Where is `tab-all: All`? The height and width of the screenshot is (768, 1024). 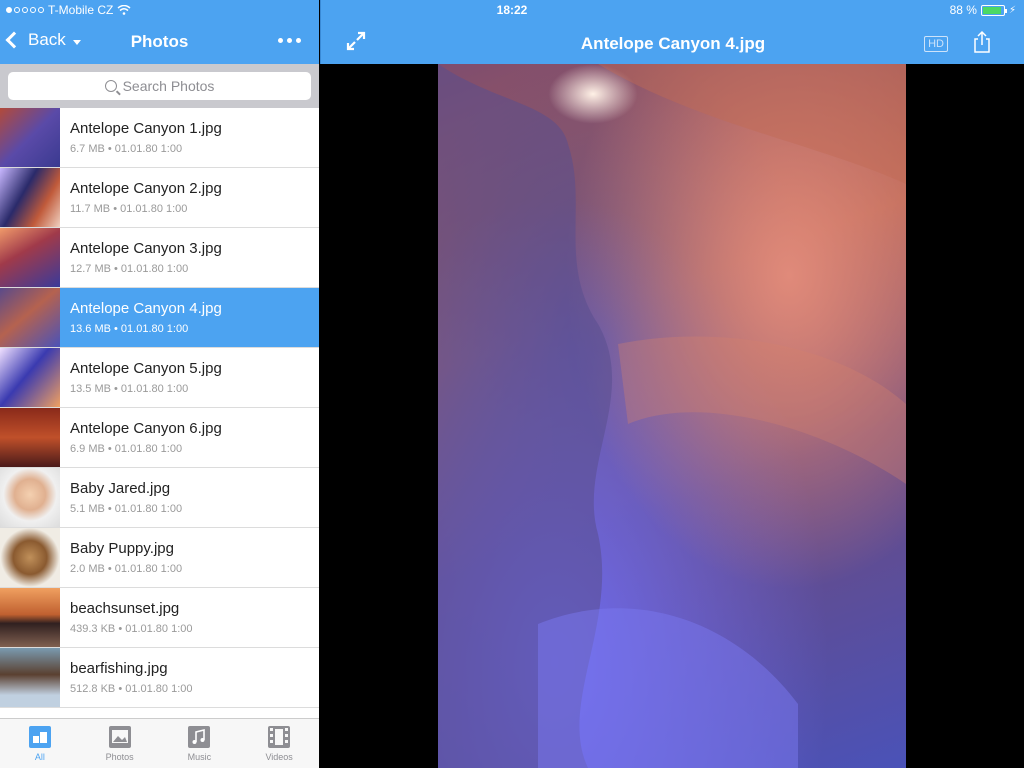
tab-all: All is located at coordinates (40, 743).